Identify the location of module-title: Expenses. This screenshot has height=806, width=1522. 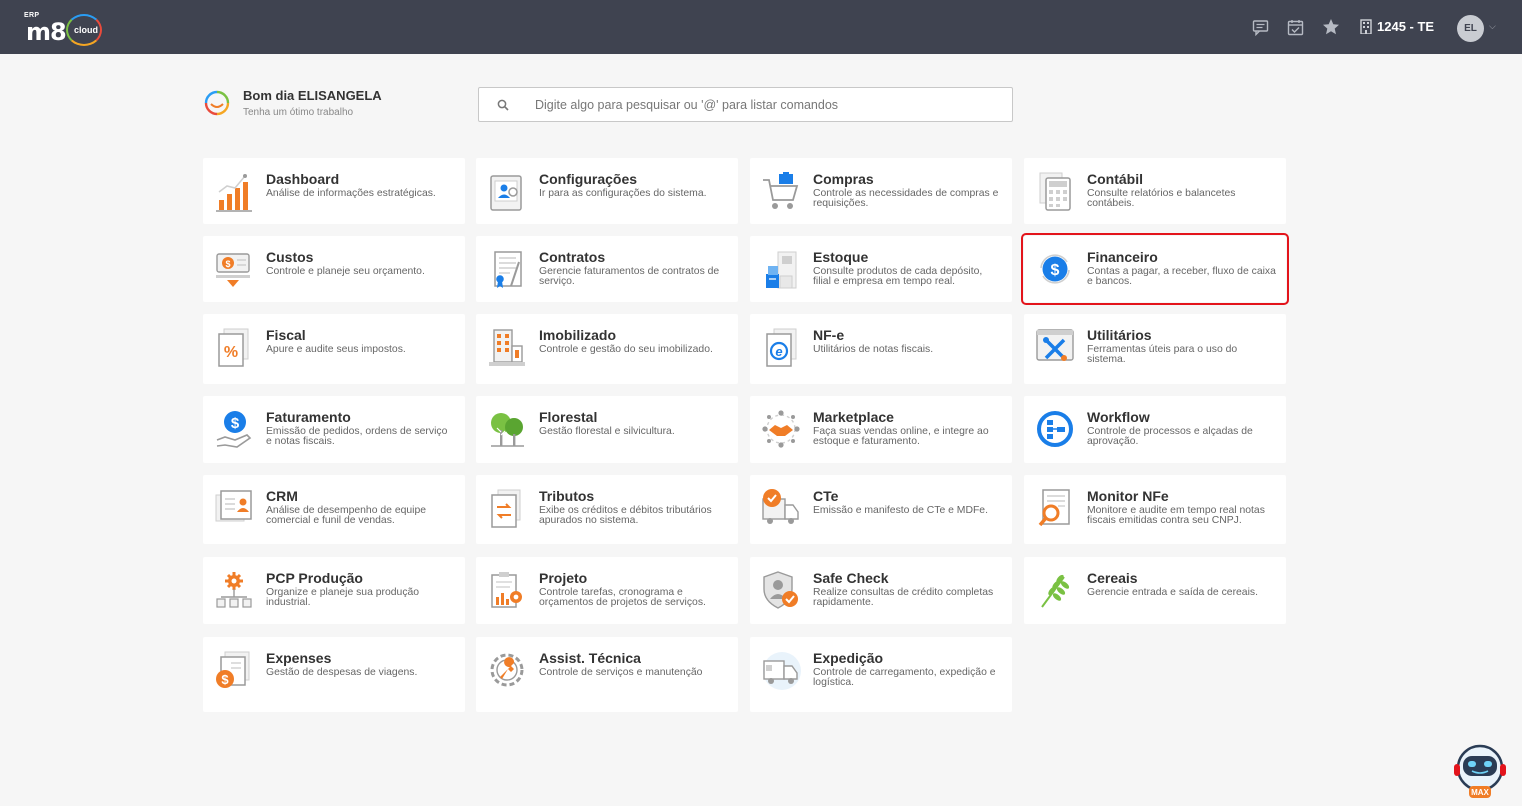
(299, 658).